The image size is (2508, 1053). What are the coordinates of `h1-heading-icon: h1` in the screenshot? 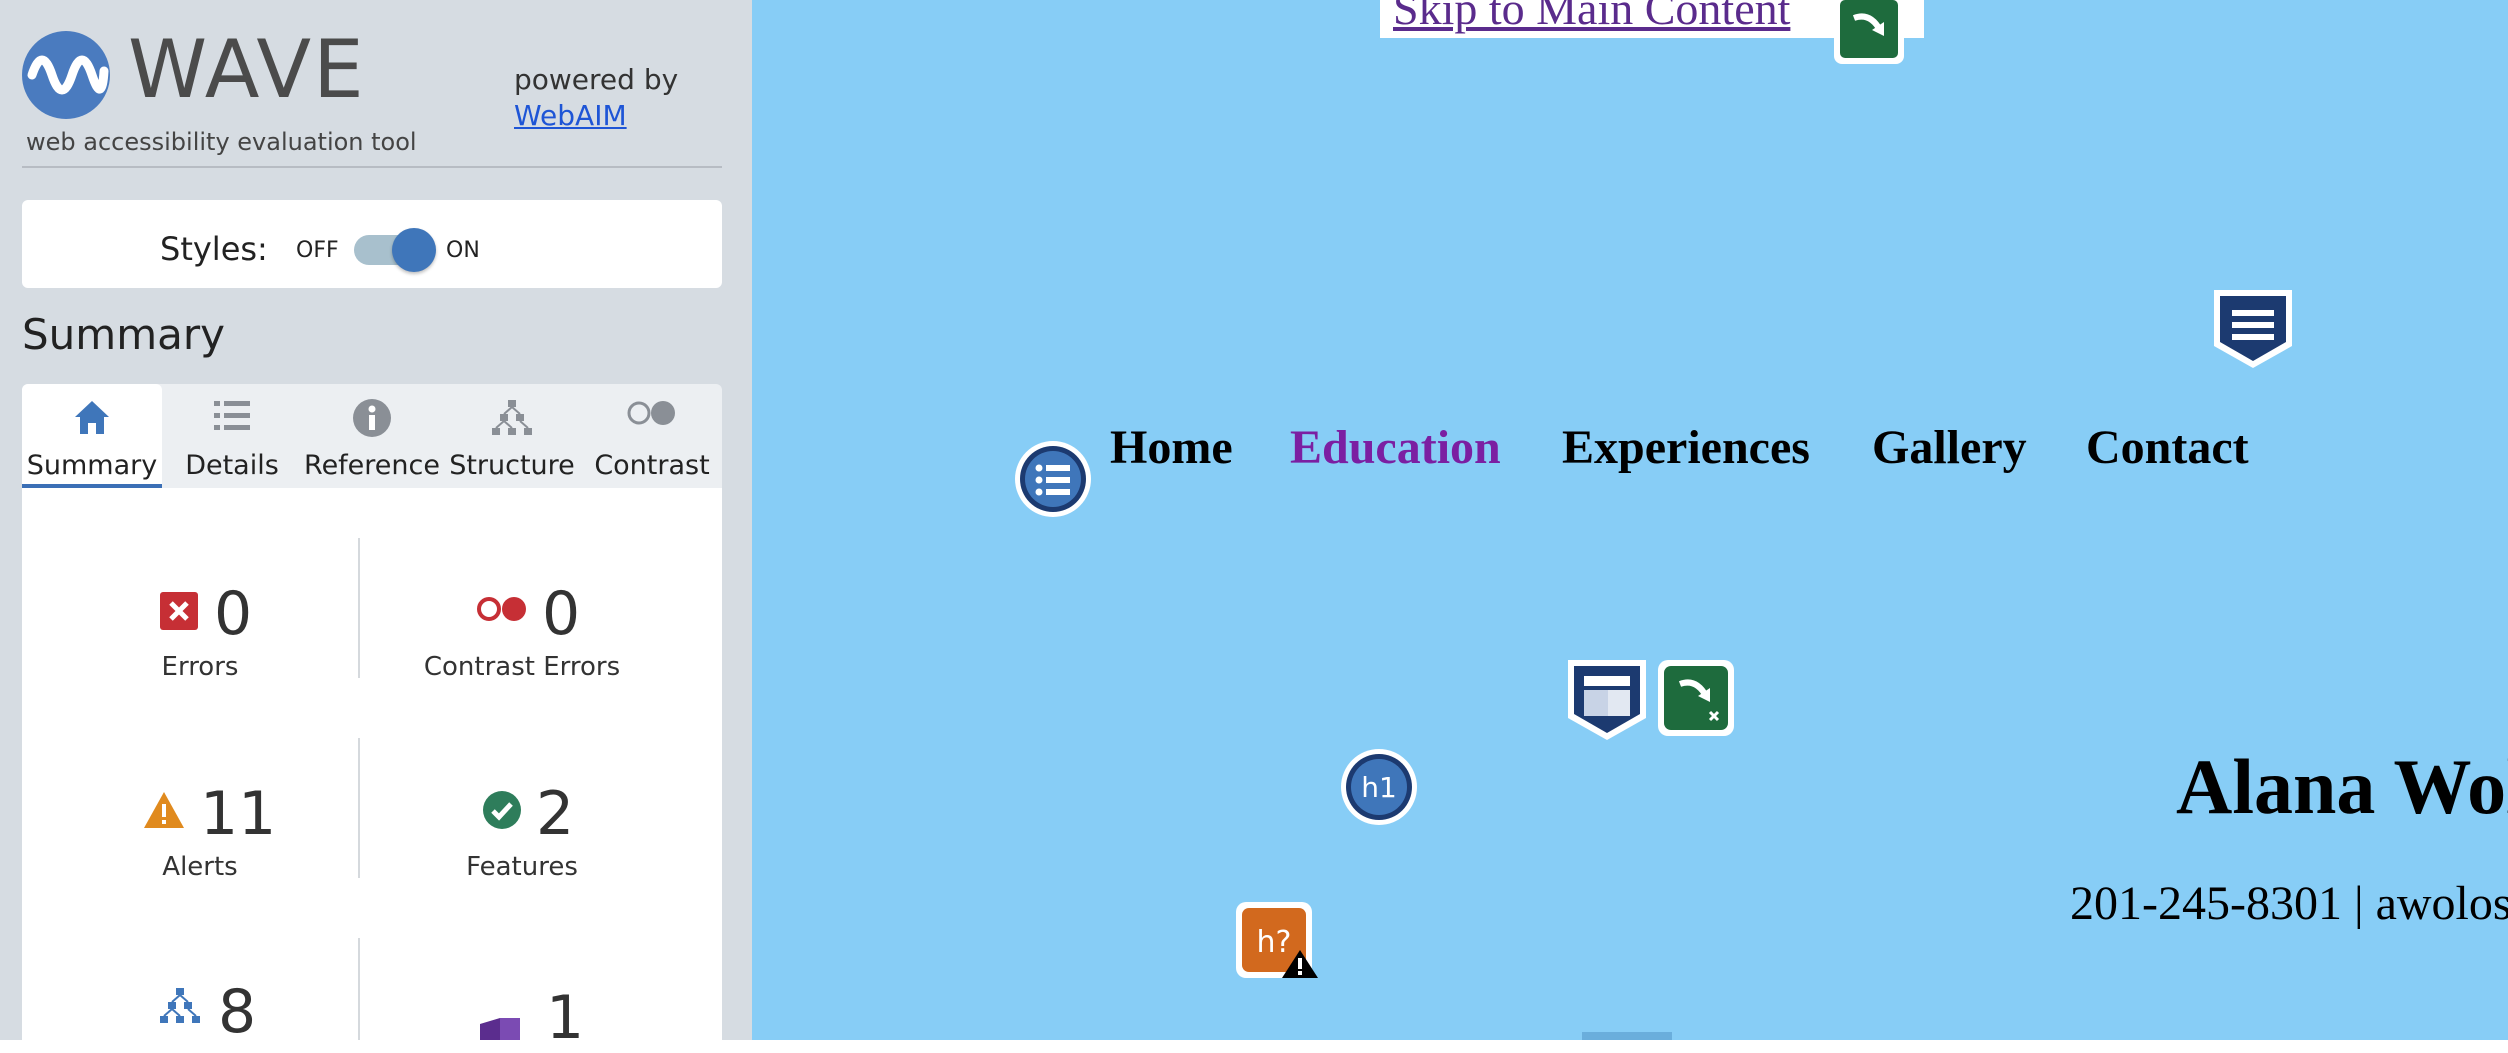 It's located at (1379, 789).